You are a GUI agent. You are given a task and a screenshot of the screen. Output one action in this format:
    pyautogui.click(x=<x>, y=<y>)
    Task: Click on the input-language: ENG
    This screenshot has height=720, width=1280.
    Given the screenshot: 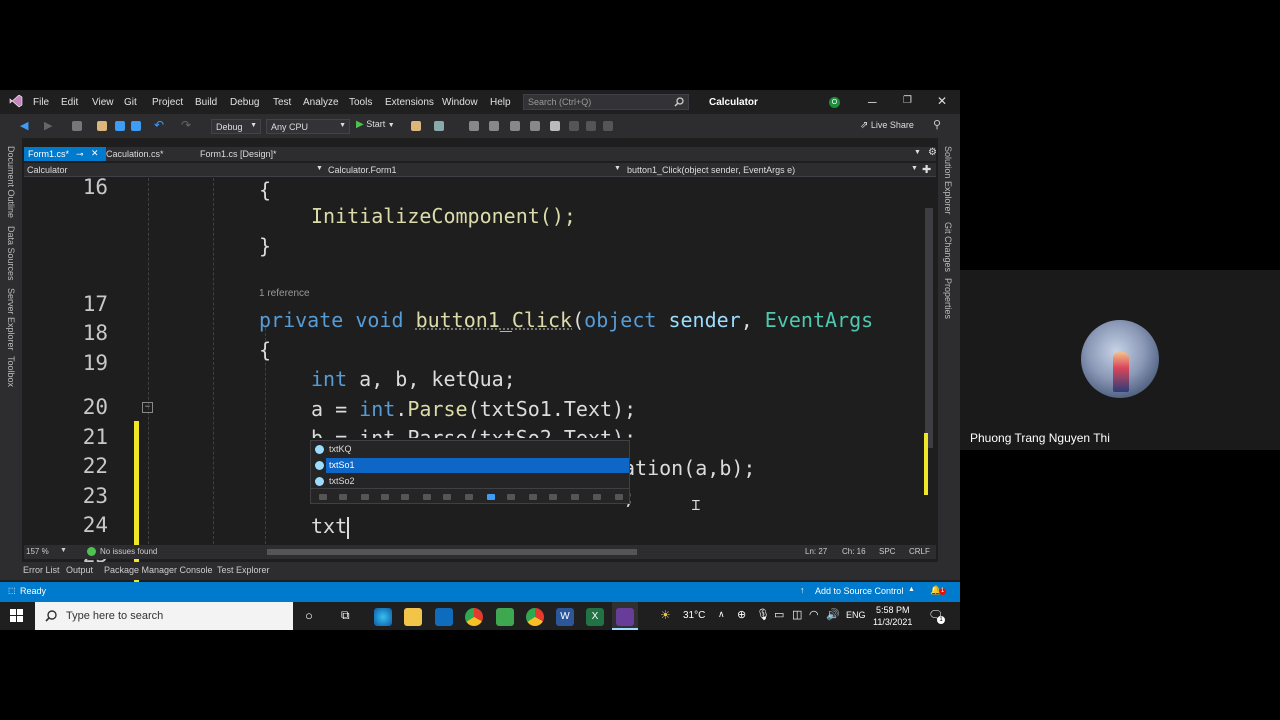 What is the action you would take?
    pyautogui.click(x=856, y=615)
    